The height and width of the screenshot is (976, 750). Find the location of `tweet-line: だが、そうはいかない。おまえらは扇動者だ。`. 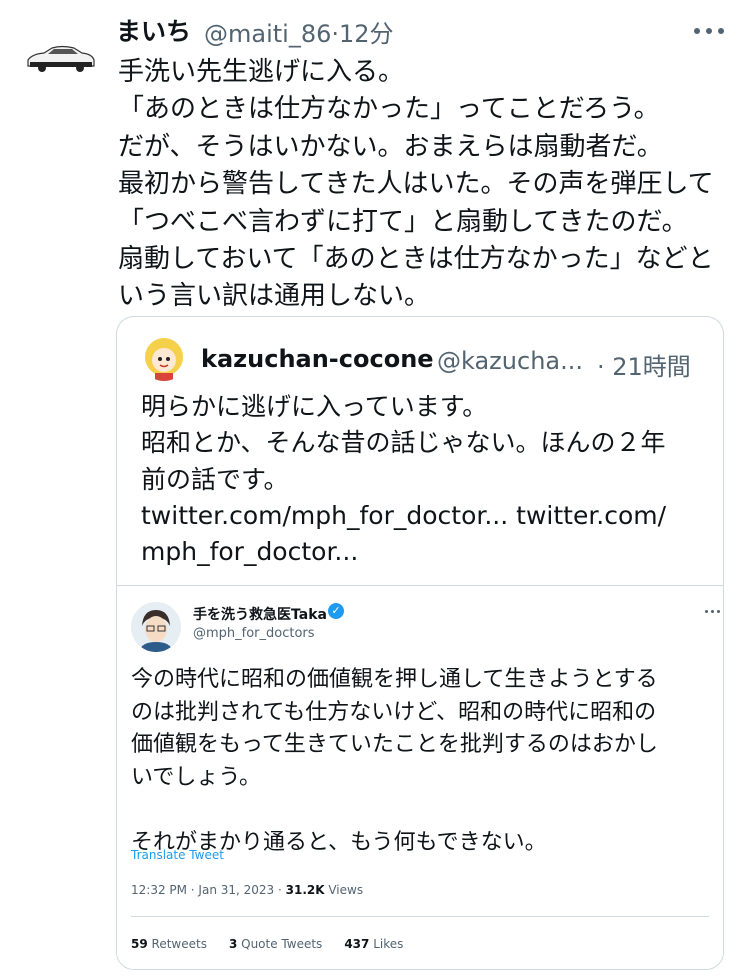

tweet-line: だが、そうはいかない。おまえらは扇動者だ。 is located at coordinates (390, 146).